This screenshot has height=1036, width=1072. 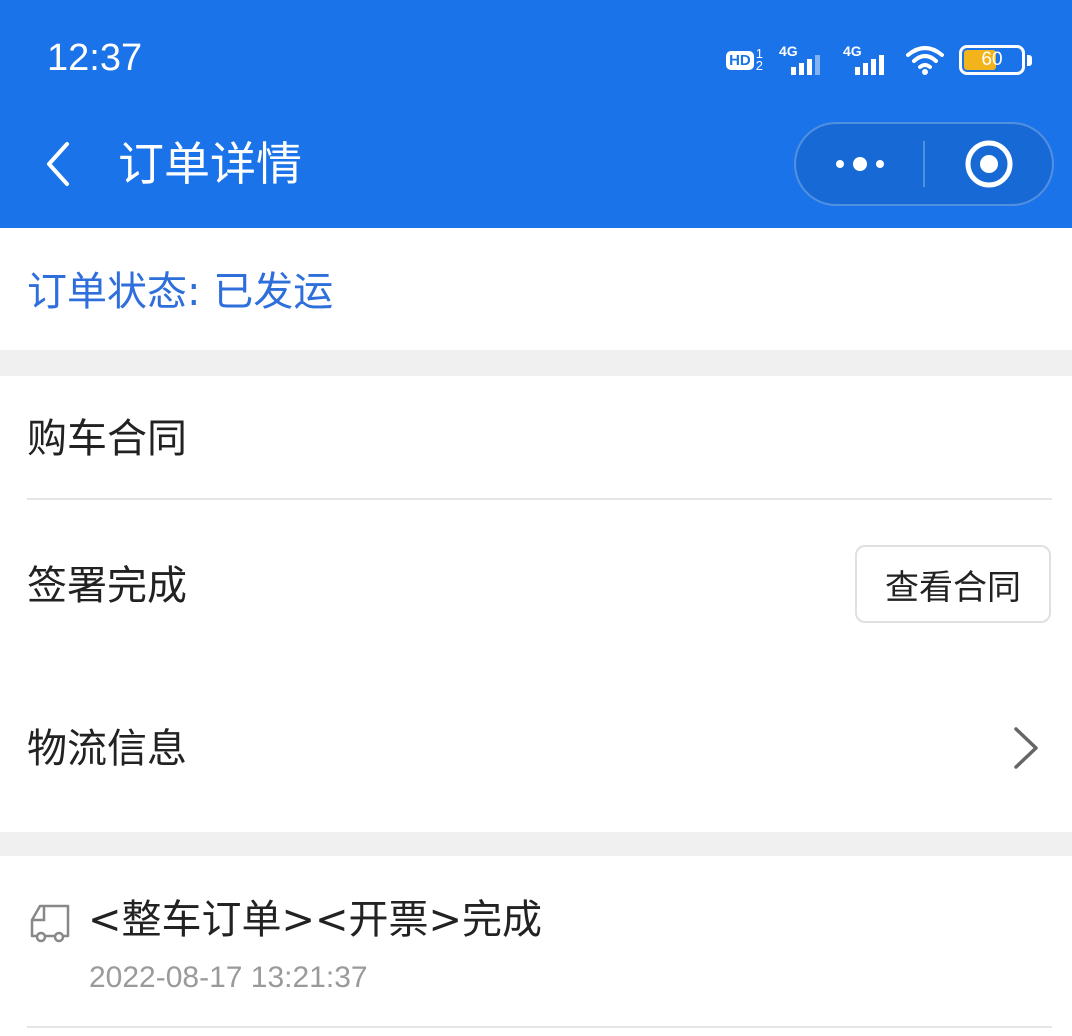 I want to click on truck-icon, so click(x=50, y=923).